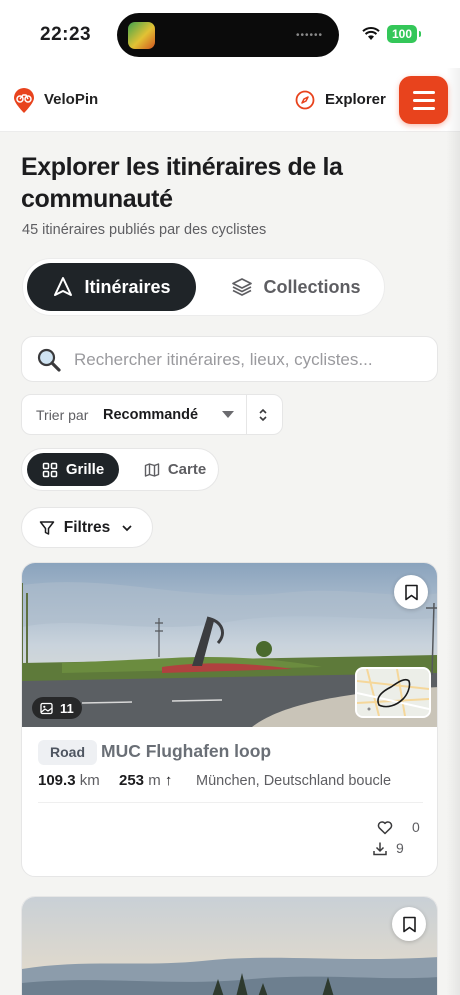  I want to click on content-tabs: Itinéraires Collections, so click(203, 287).